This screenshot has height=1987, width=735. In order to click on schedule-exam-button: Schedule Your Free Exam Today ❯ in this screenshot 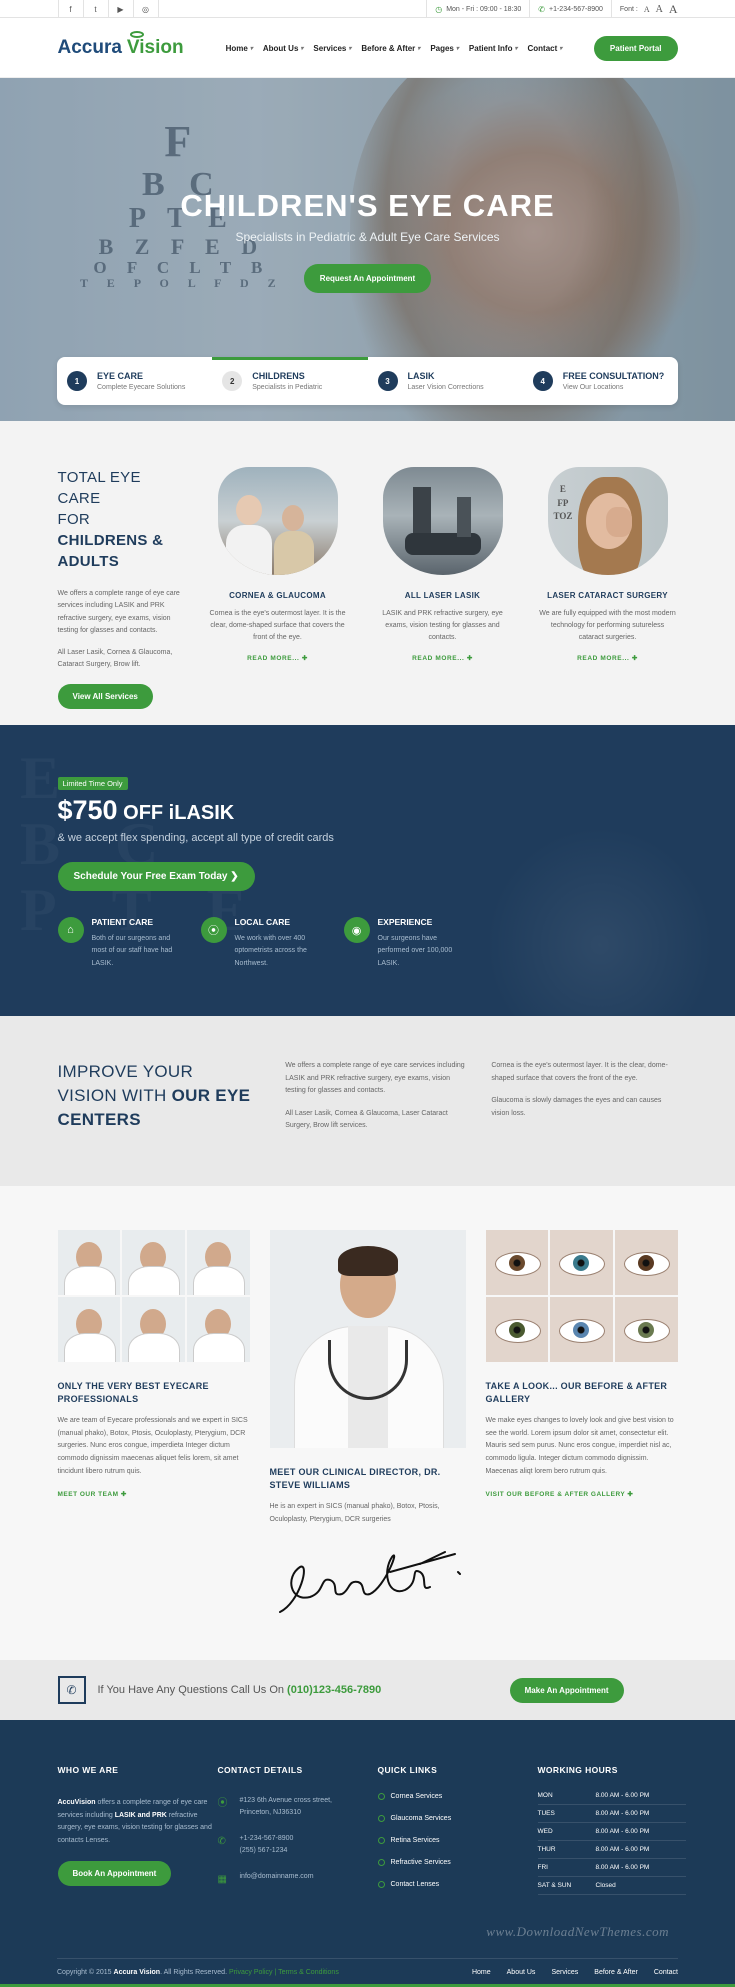, I will do `click(156, 876)`.